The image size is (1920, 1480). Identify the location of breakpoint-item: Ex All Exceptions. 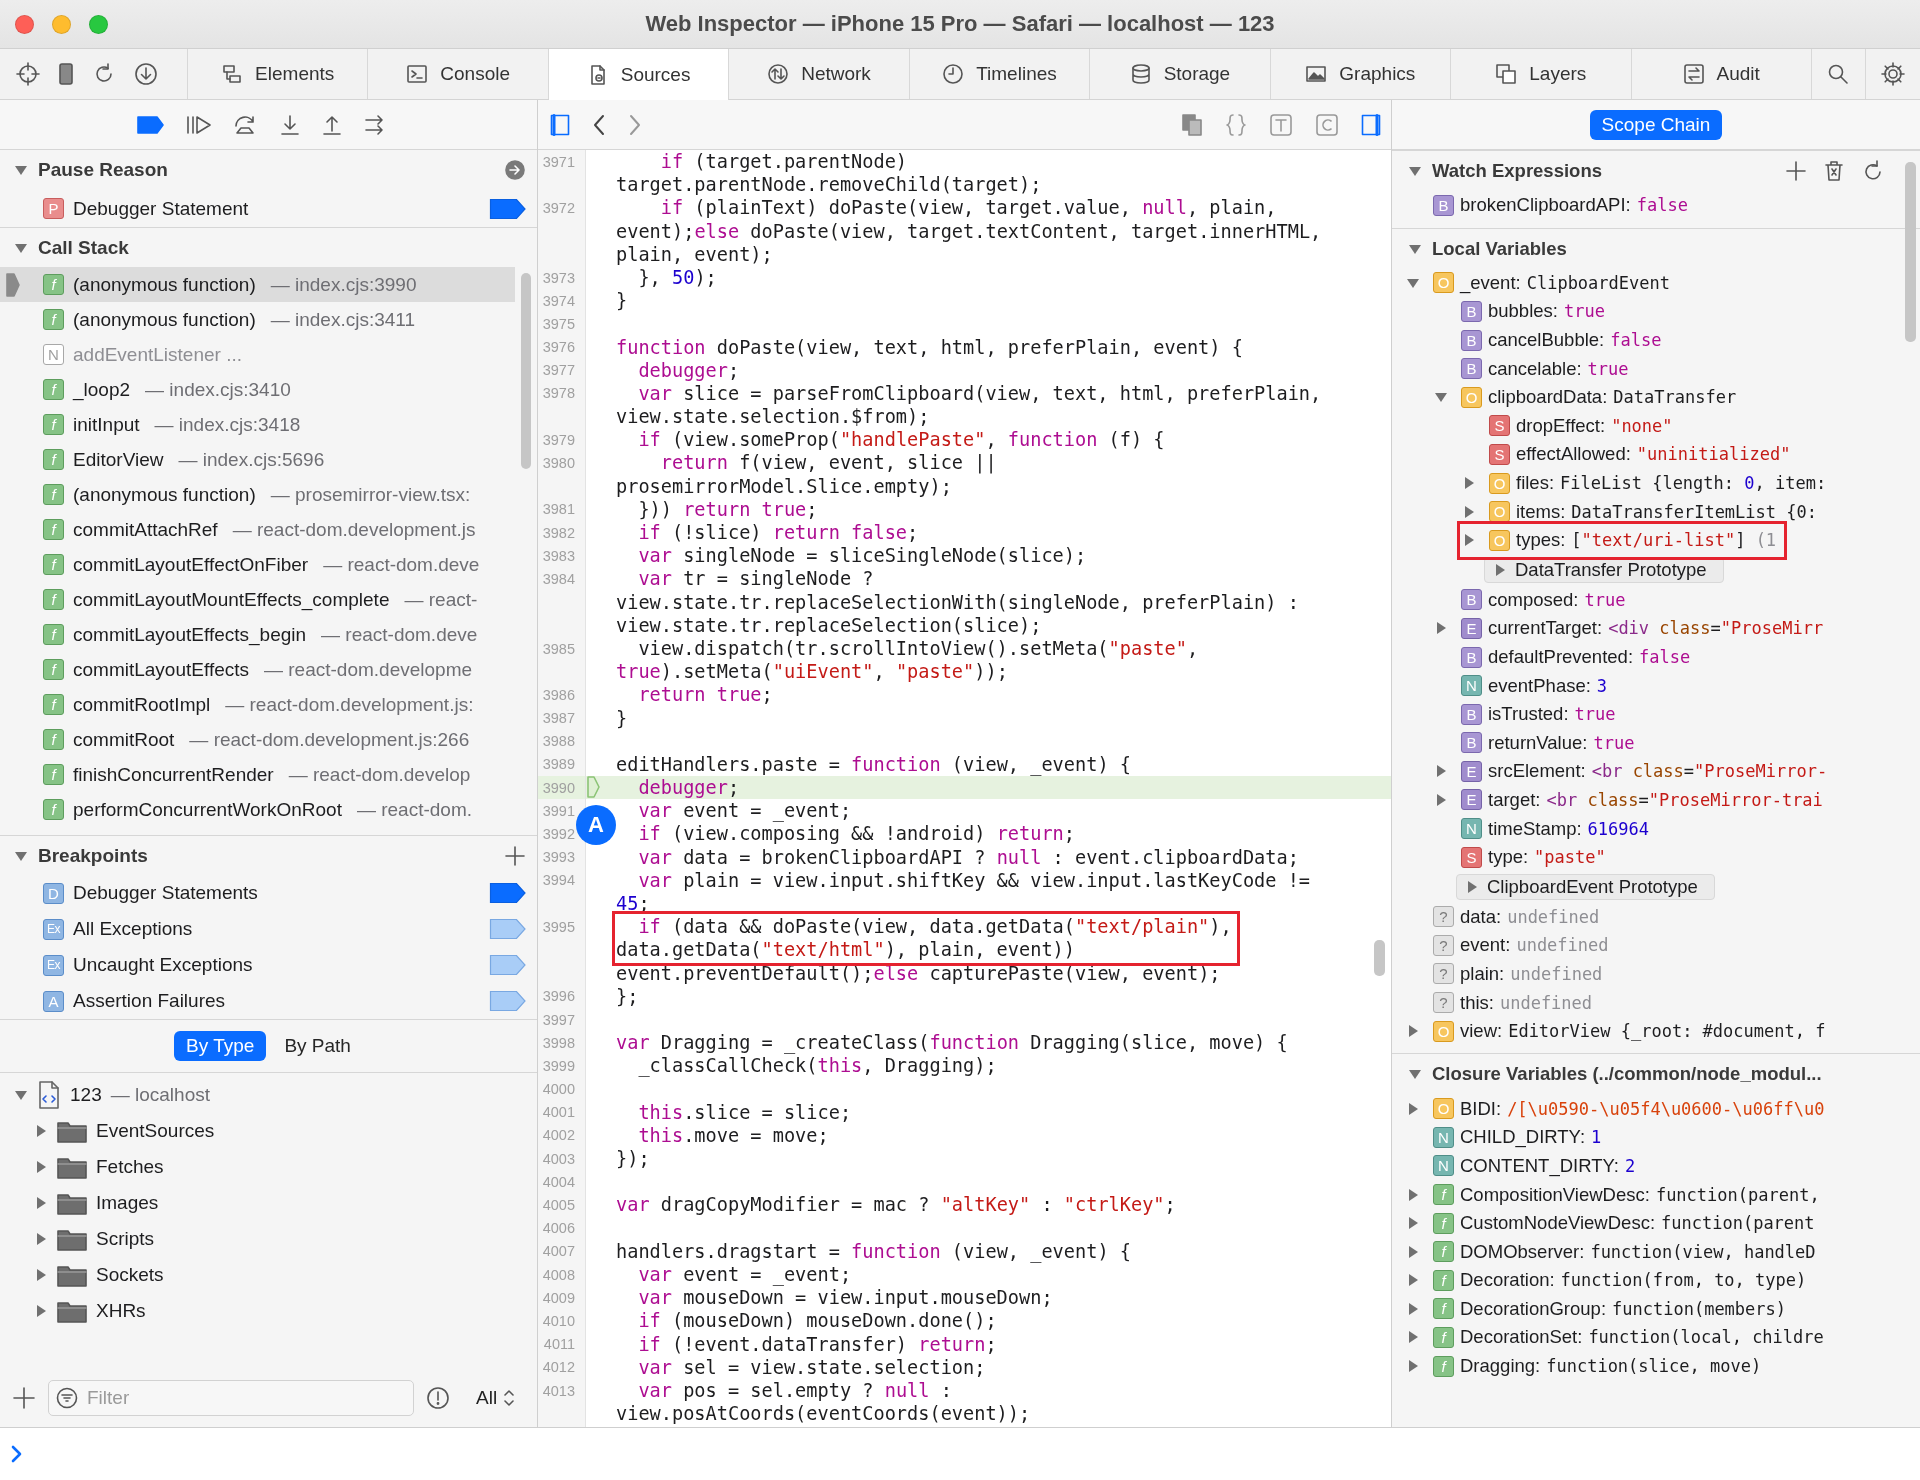
(268, 929).